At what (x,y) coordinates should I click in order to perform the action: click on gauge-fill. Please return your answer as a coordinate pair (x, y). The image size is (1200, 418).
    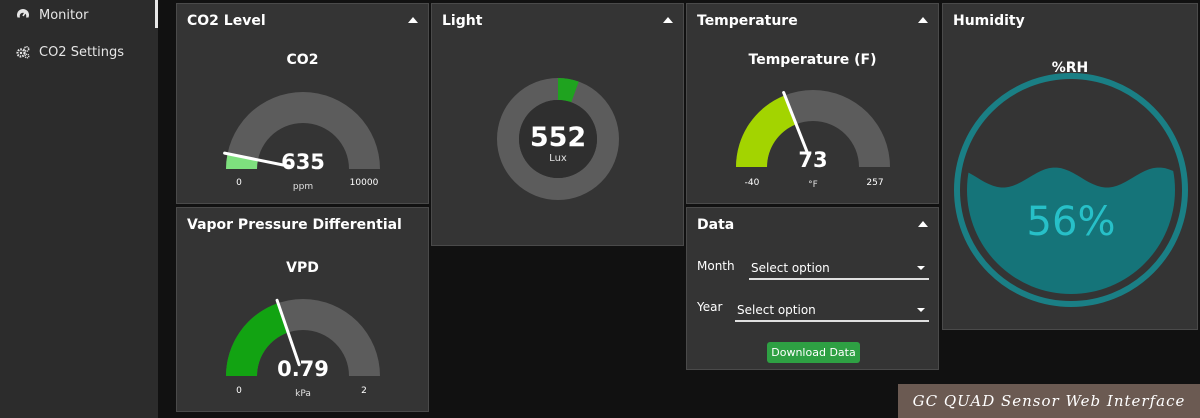
    Looking at the image, I should click on (766, 131).